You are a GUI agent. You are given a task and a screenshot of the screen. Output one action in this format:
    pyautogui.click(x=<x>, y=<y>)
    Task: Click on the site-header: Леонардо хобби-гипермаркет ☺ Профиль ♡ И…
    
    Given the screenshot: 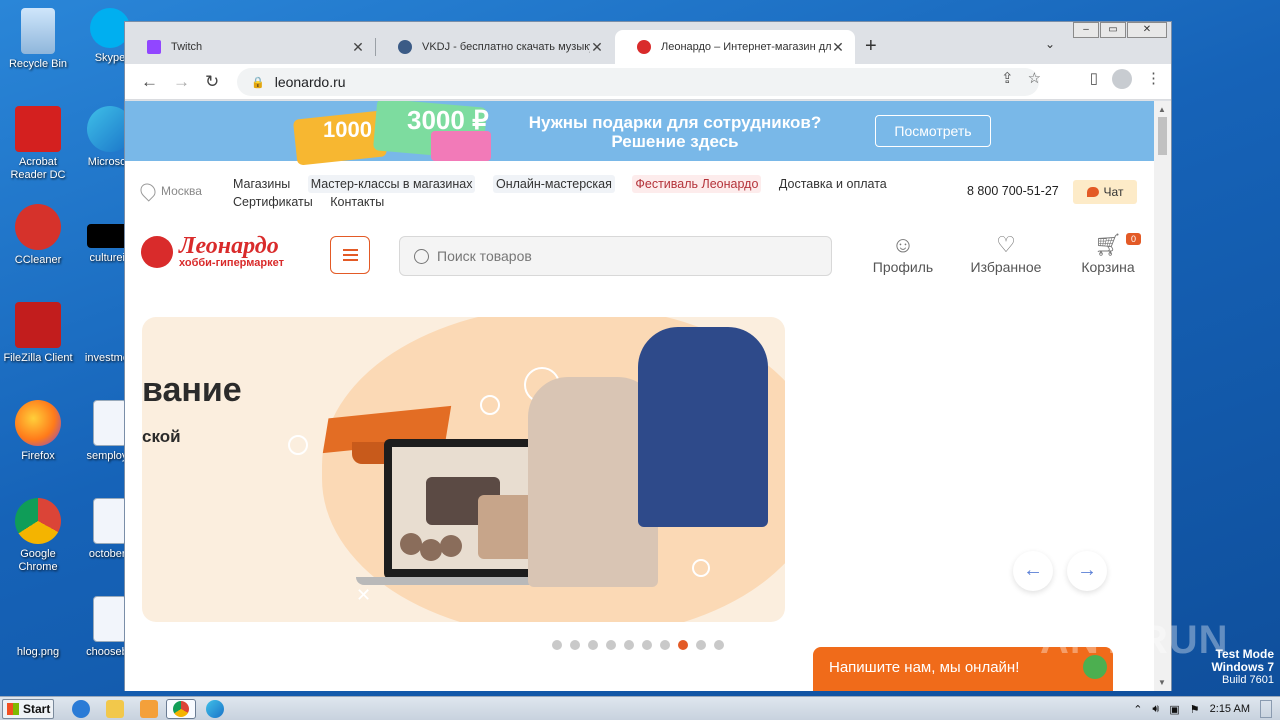 What is the action you would take?
    pyautogui.click(x=640, y=255)
    